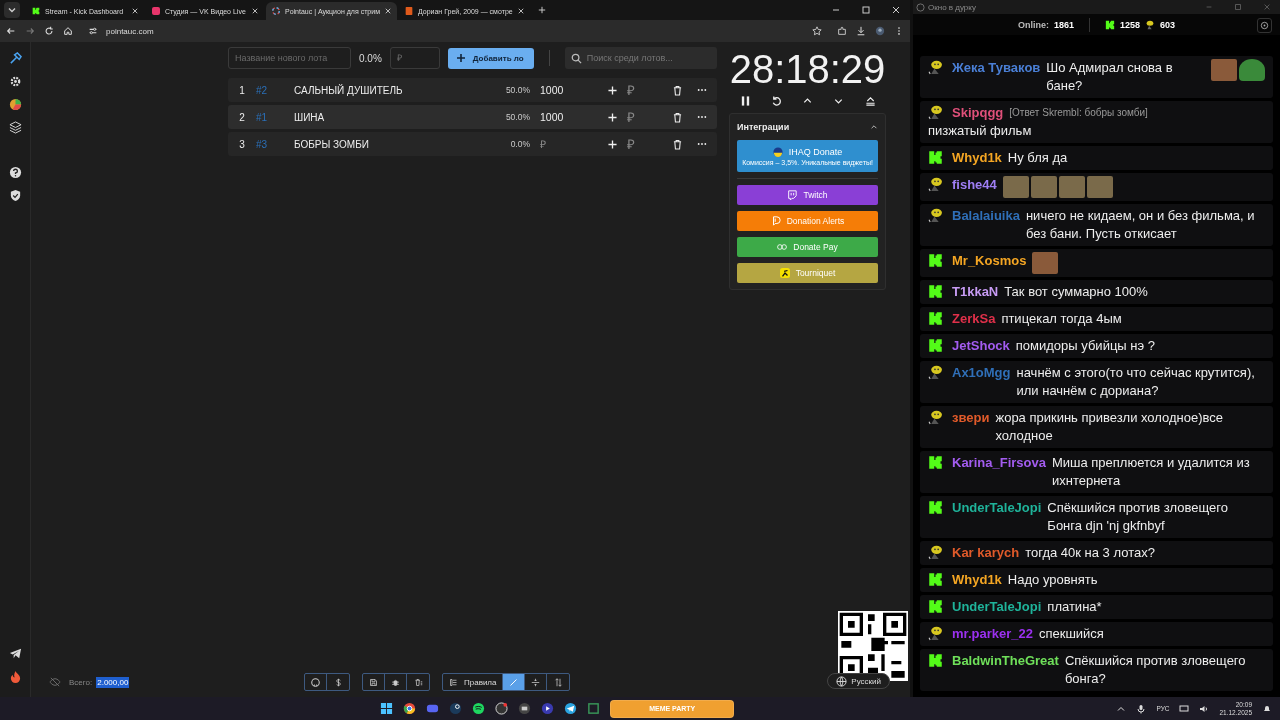  What do you see at coordinates (880, 31) in the screenshot?
I see `profile-icon` at bounding box center [880, 31].